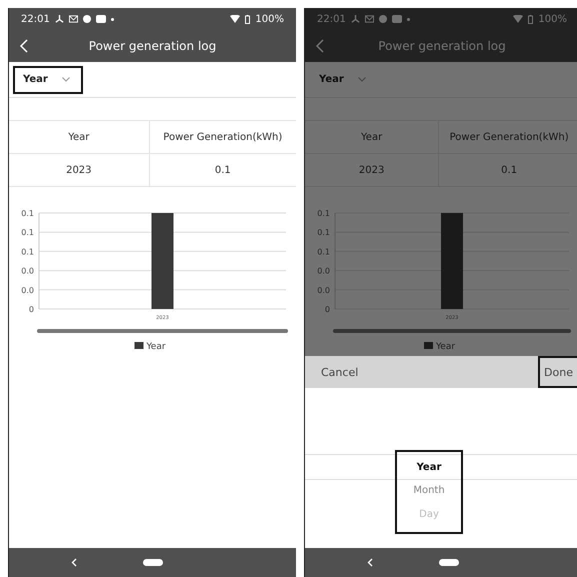 The width and height of the screenshot is (577, 577). Describe the element at coordinates (48, 80) in the screenshot. I see `period-dropdown: Year` at that location.